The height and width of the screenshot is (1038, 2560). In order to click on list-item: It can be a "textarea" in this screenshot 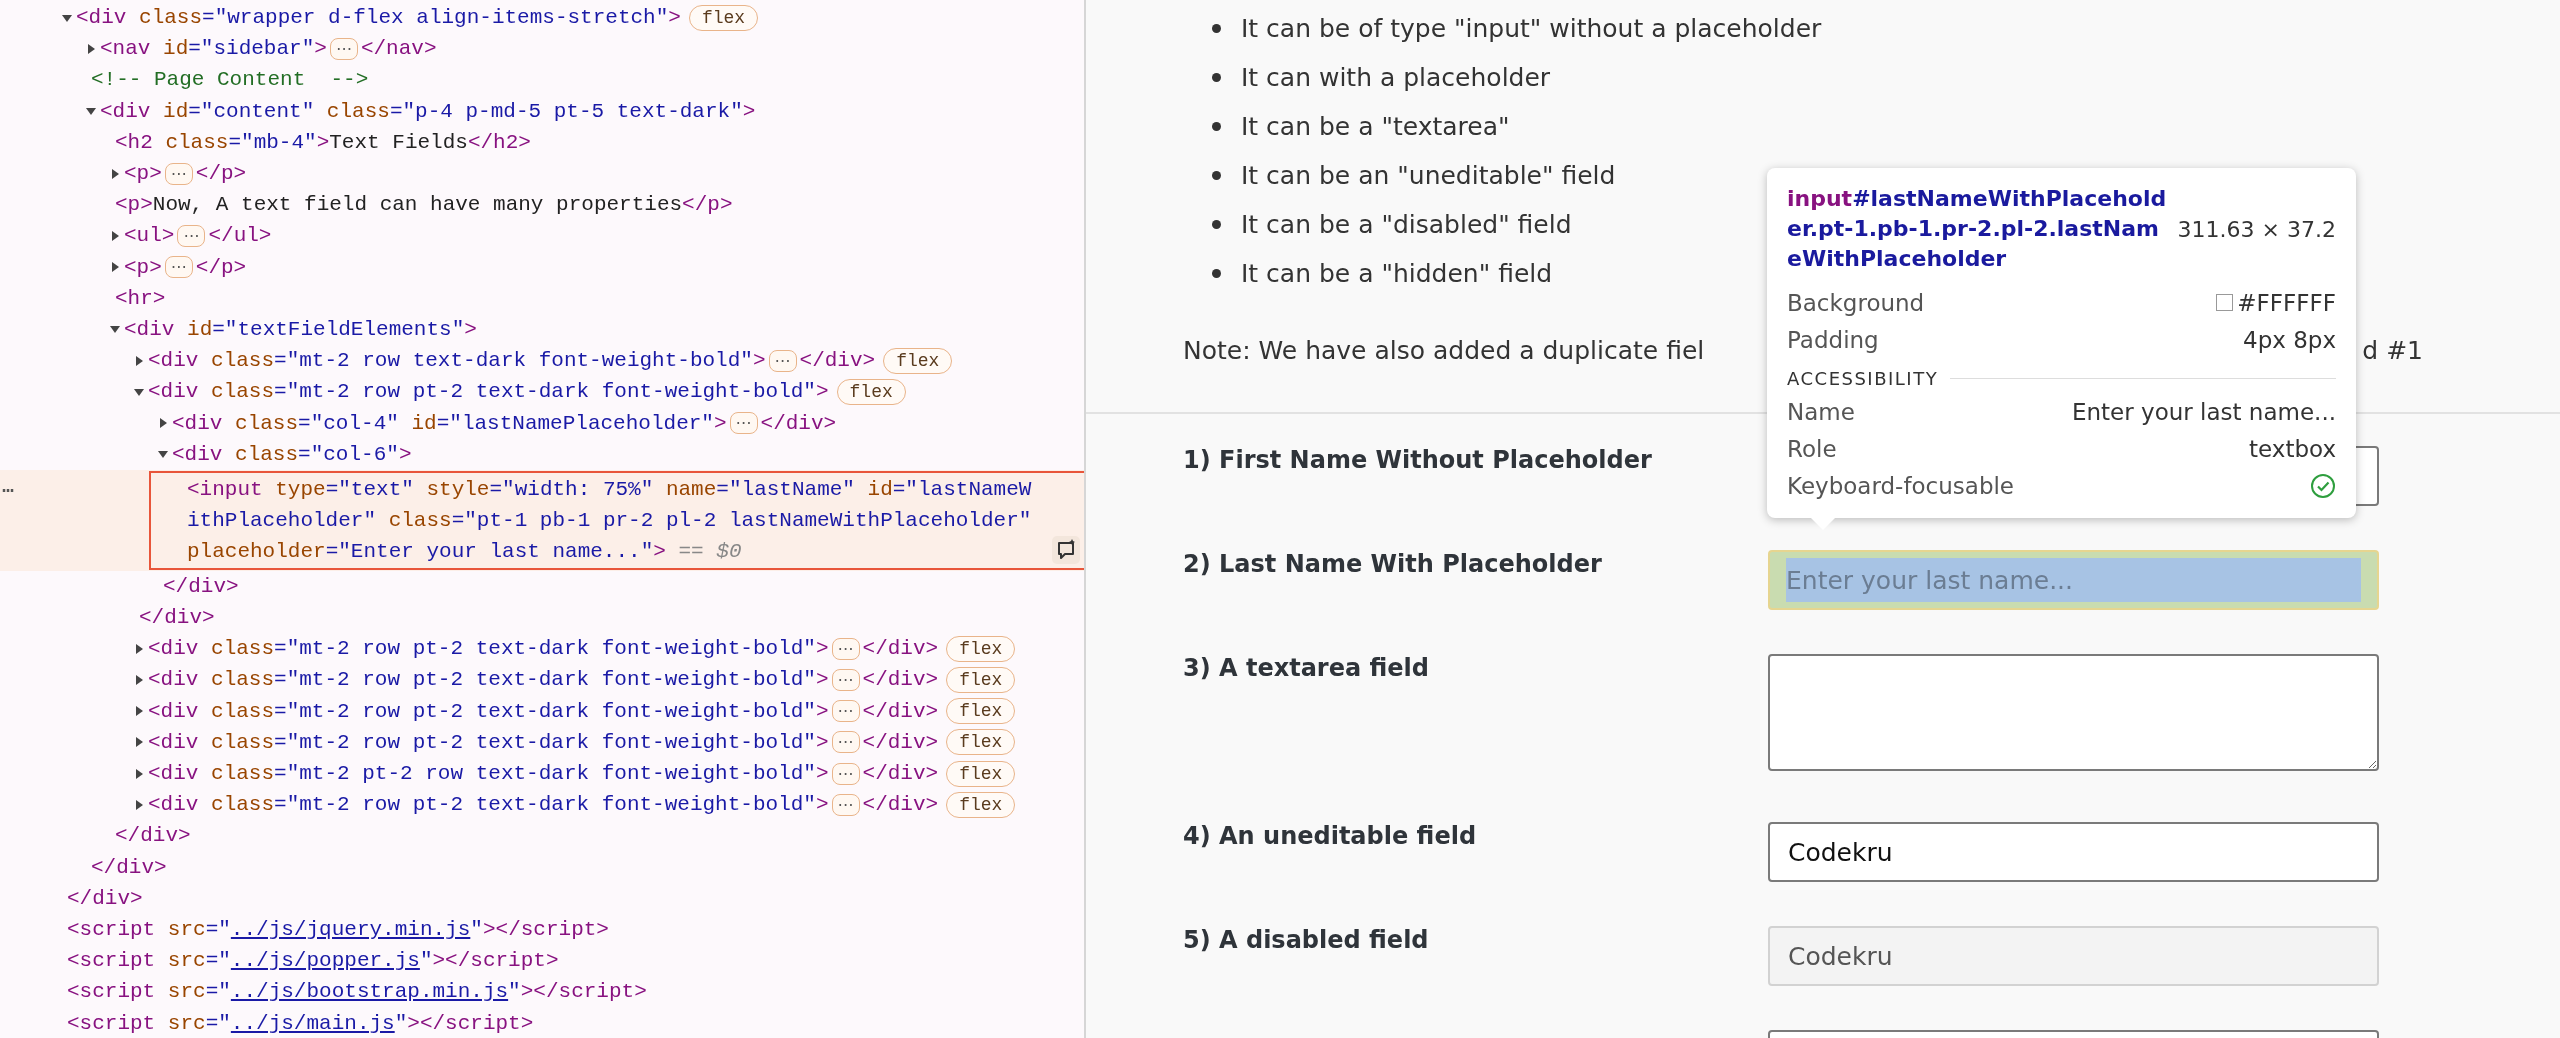, I will do `click(1375, 126)`.